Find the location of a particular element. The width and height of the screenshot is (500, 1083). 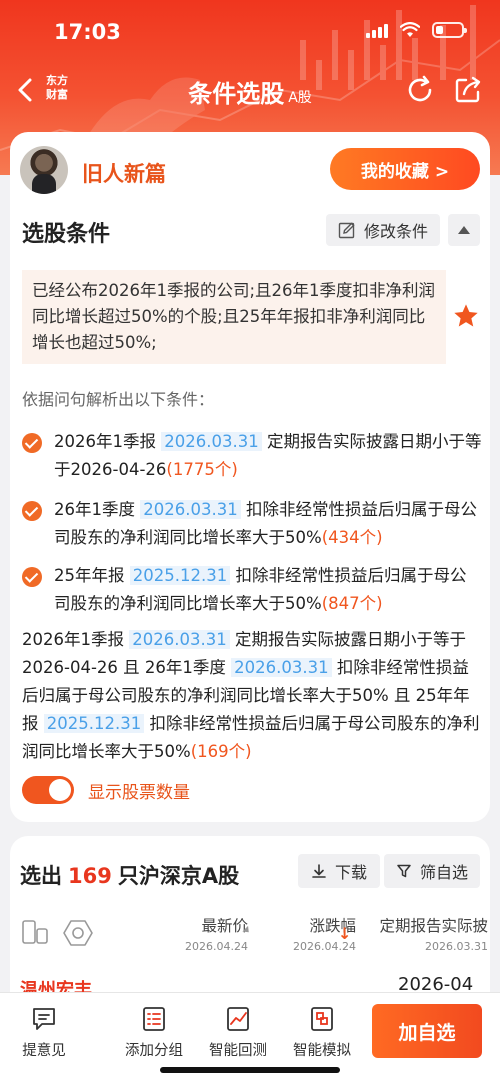

show-count-toggle is located at coordinates (48, 790).